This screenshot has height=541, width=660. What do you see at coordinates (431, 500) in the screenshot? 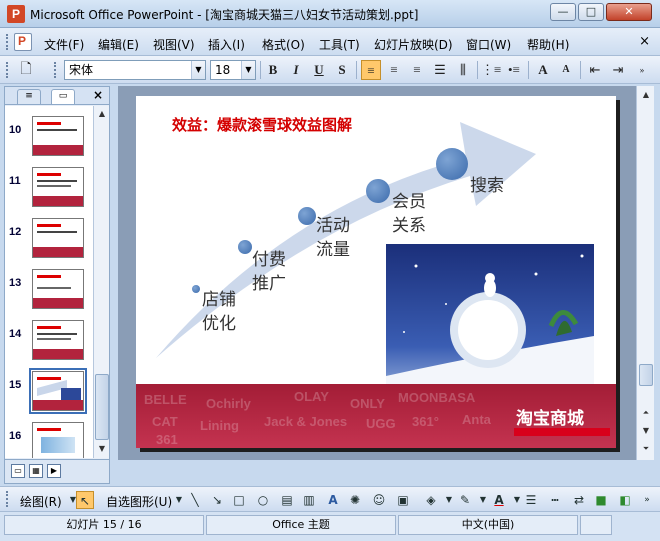
I see `fill-color-icon: ◈` at bounding box center [431, 500].